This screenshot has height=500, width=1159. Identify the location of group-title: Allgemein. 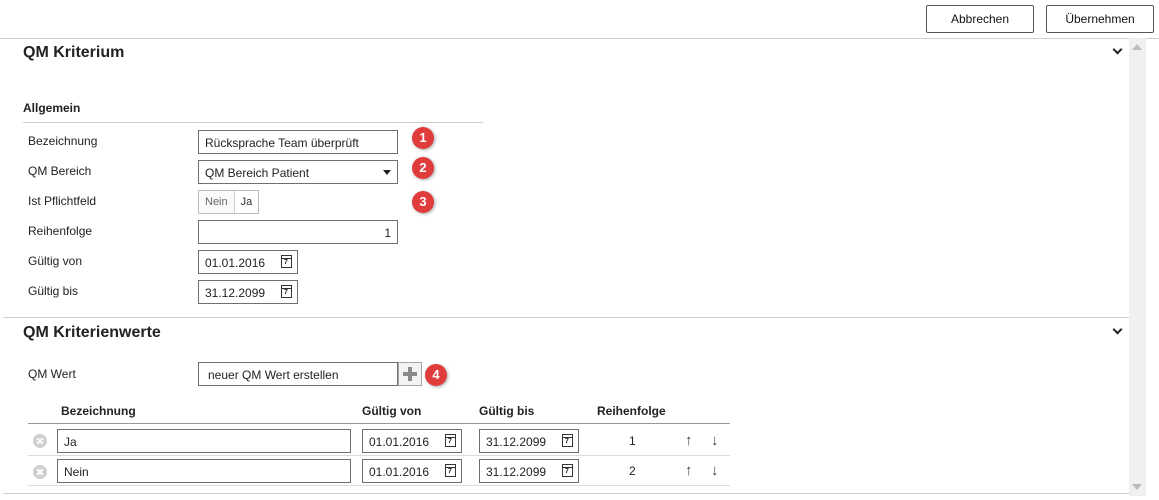
(52, 108).